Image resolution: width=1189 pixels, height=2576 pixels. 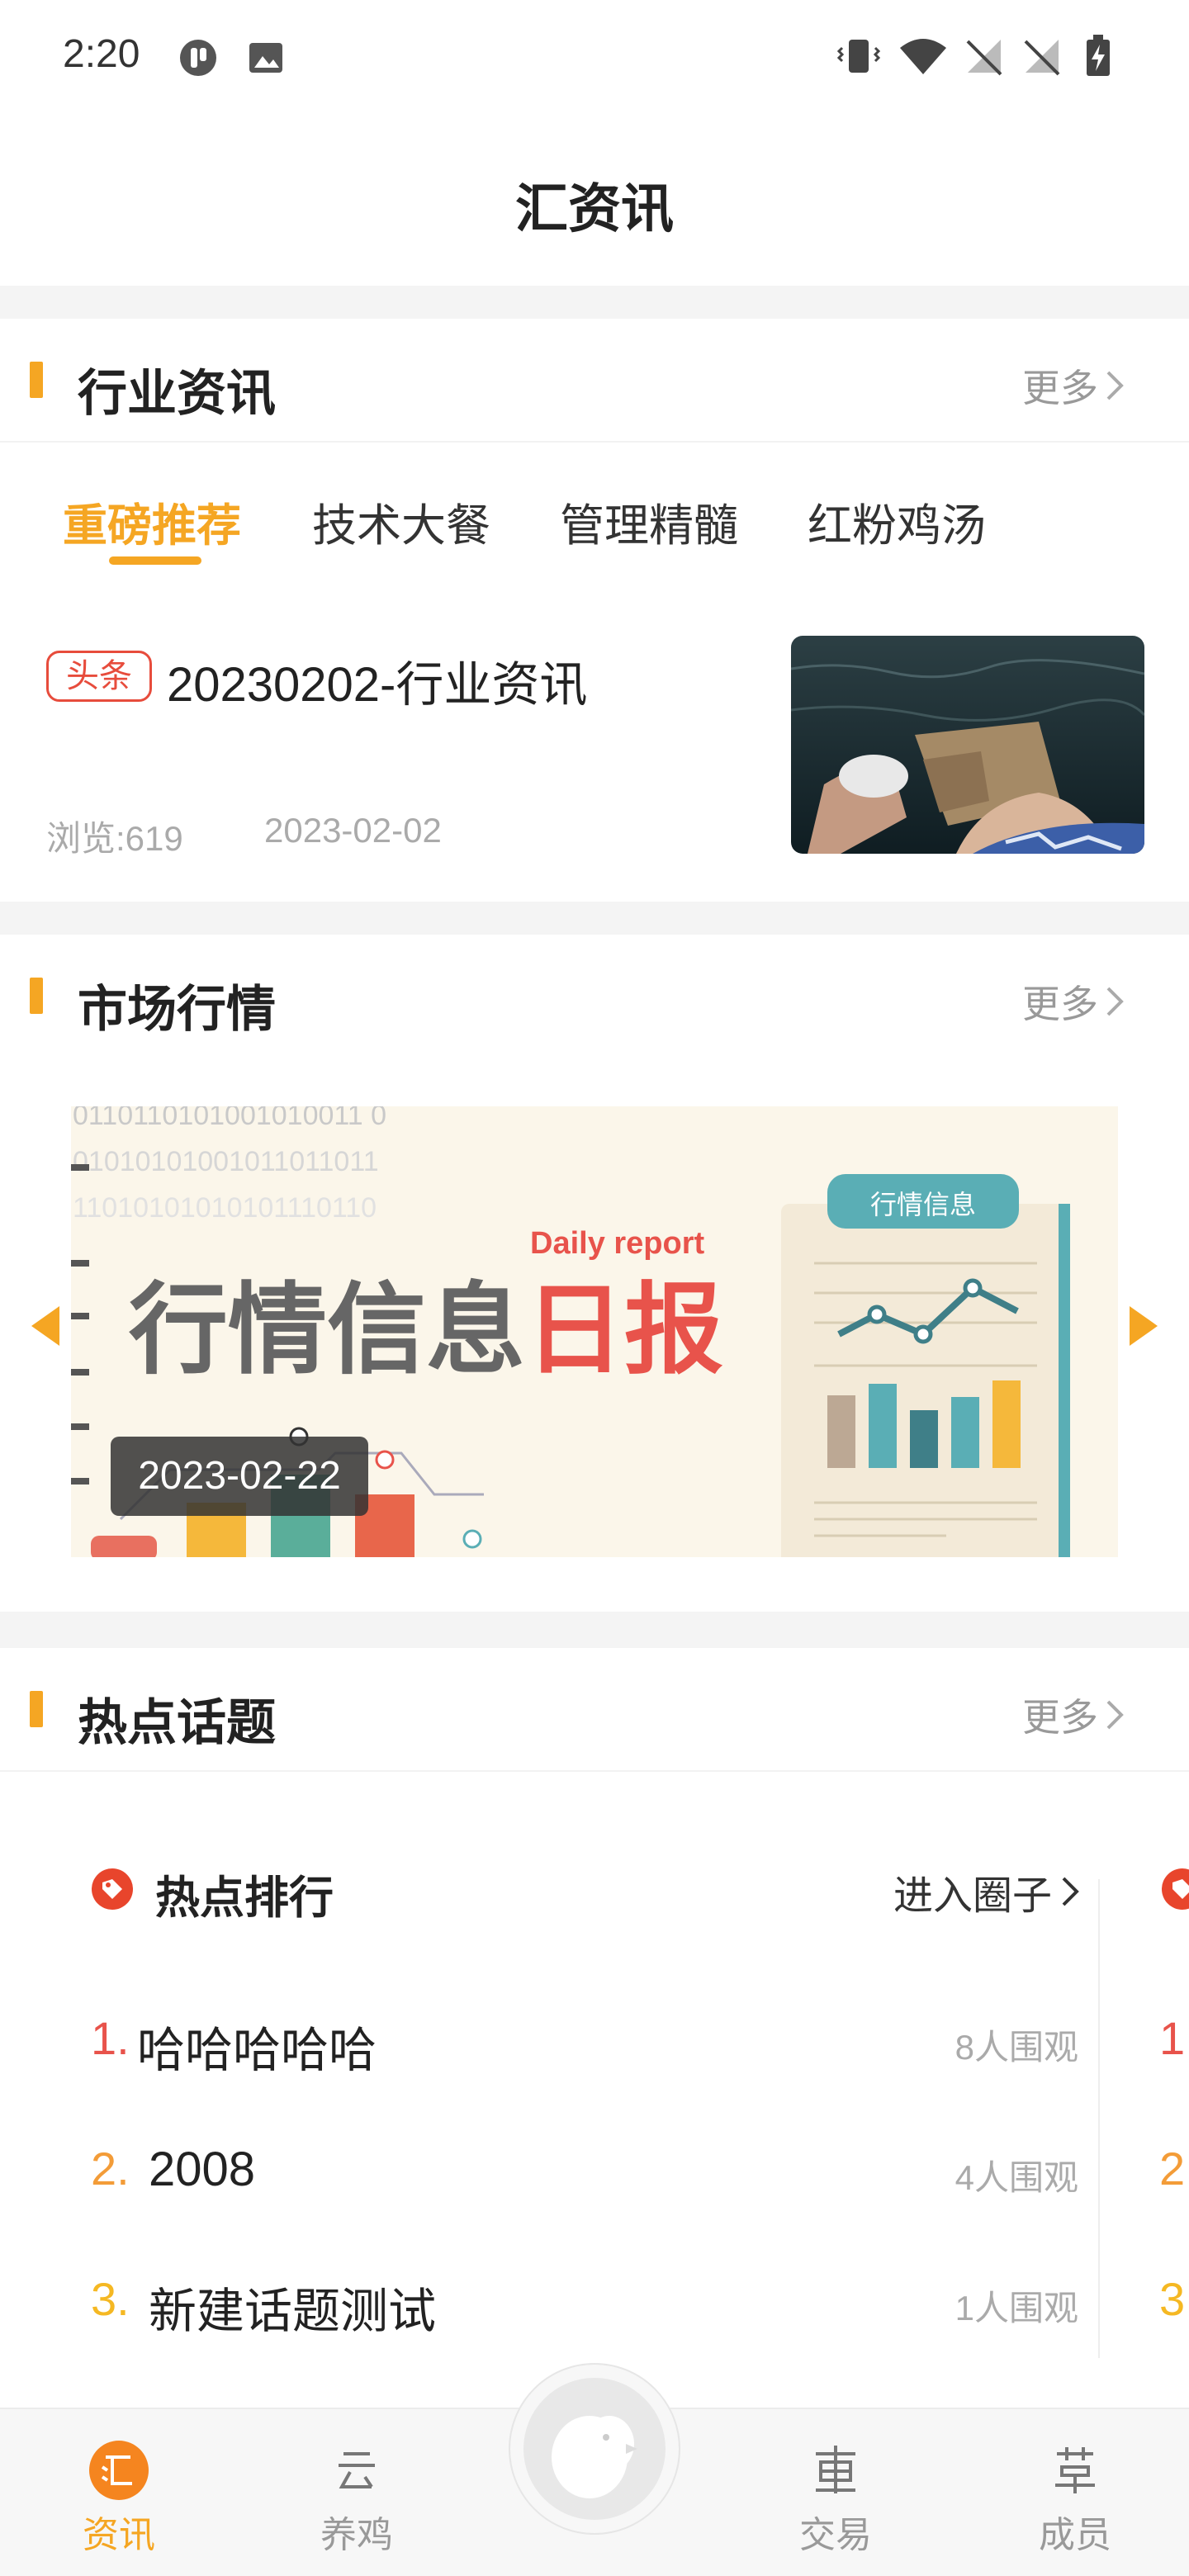 I want to click on industry-news-header: 行业资讯 更多, so click(x=594, y=381).